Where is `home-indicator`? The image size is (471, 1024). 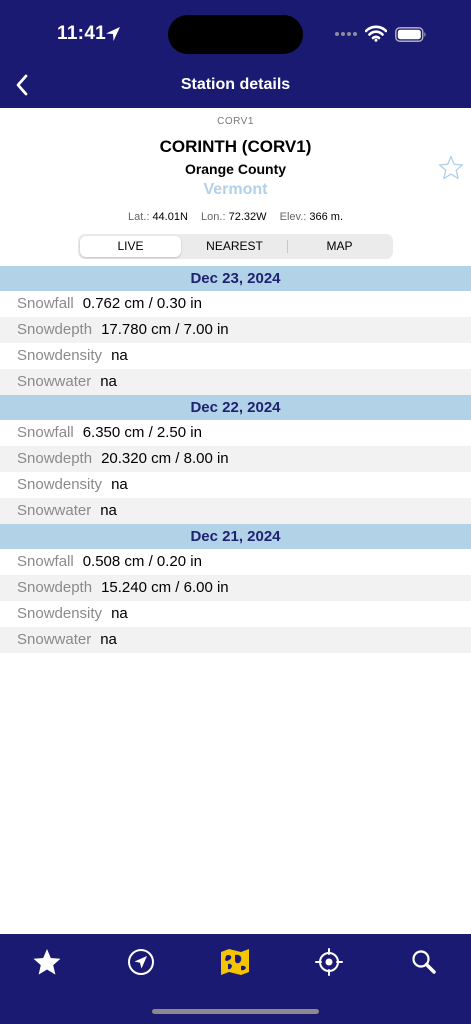
home-indicator is located at coordinates (235, 1011).